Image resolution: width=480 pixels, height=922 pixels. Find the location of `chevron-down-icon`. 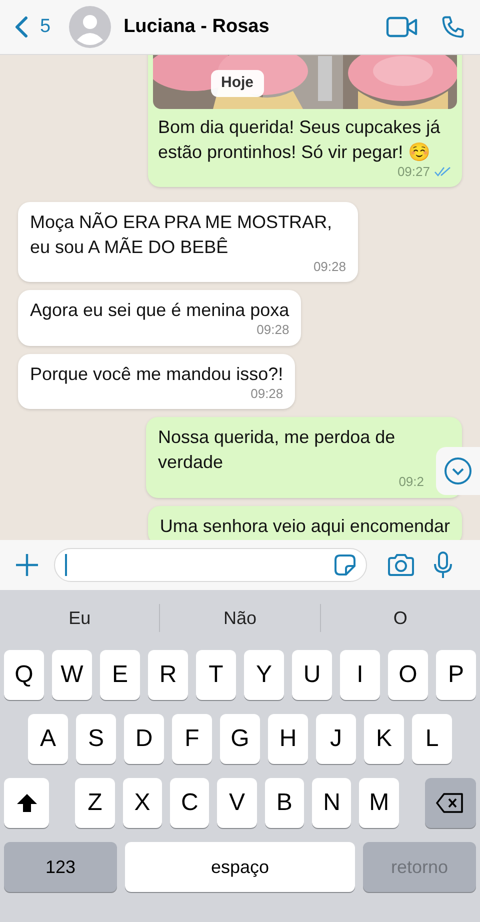

chevron-down-icon is located at coordinates (458, 471).